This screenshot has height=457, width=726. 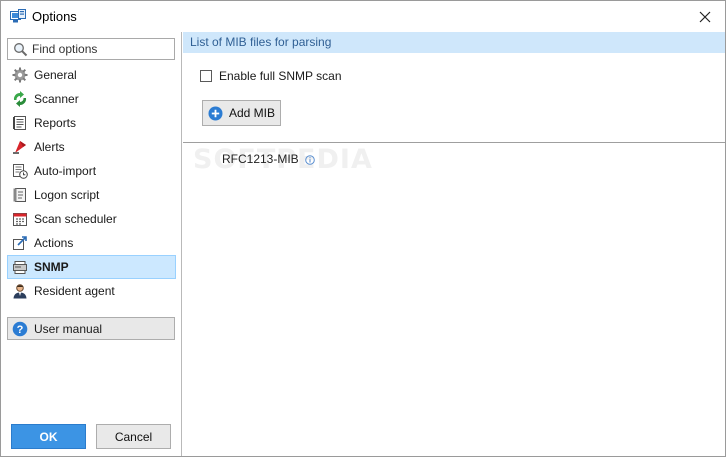 I want to click on close-button, so click(x=705, y=16).